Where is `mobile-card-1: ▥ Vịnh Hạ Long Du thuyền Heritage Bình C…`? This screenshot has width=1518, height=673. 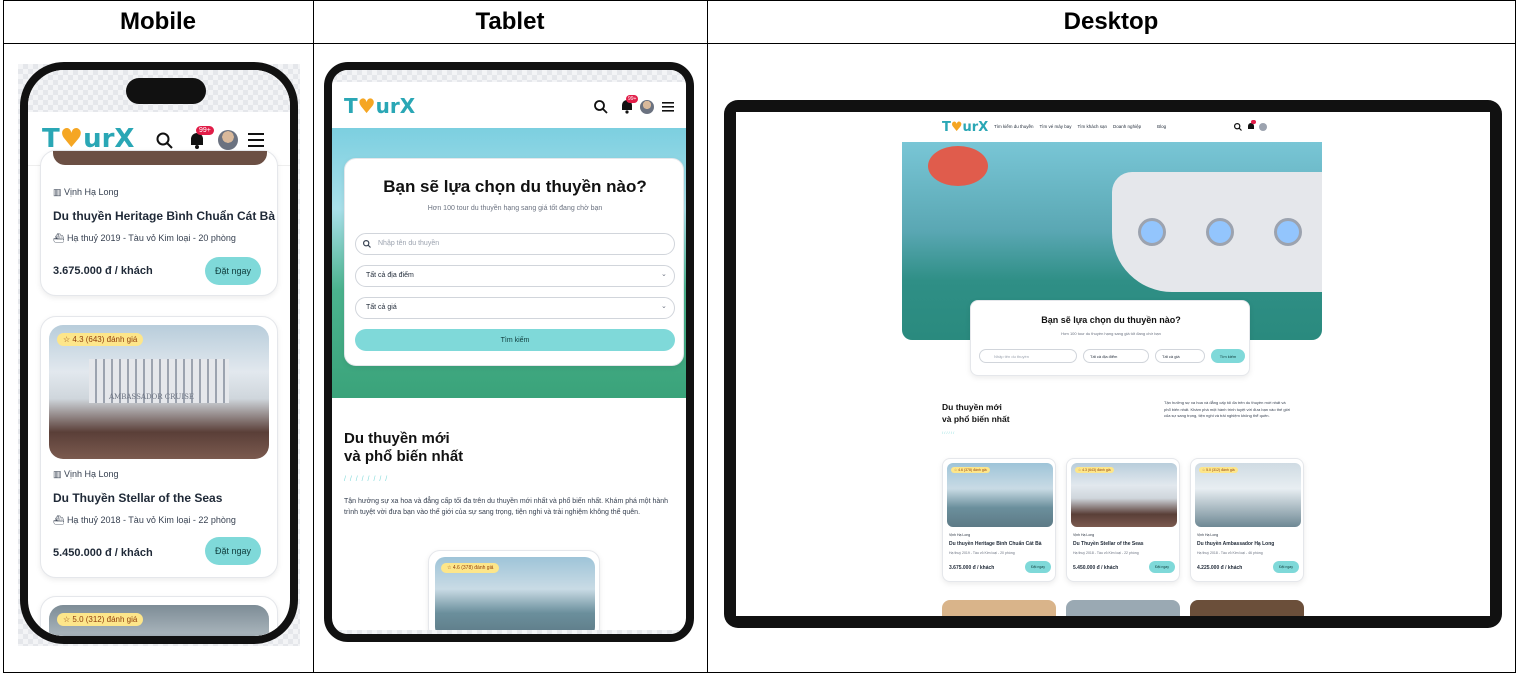 mobile-card-1: ▥ Vịnh Hạ Long Du thuyền Heritage Bình C… is located at coordinates (159, 223).